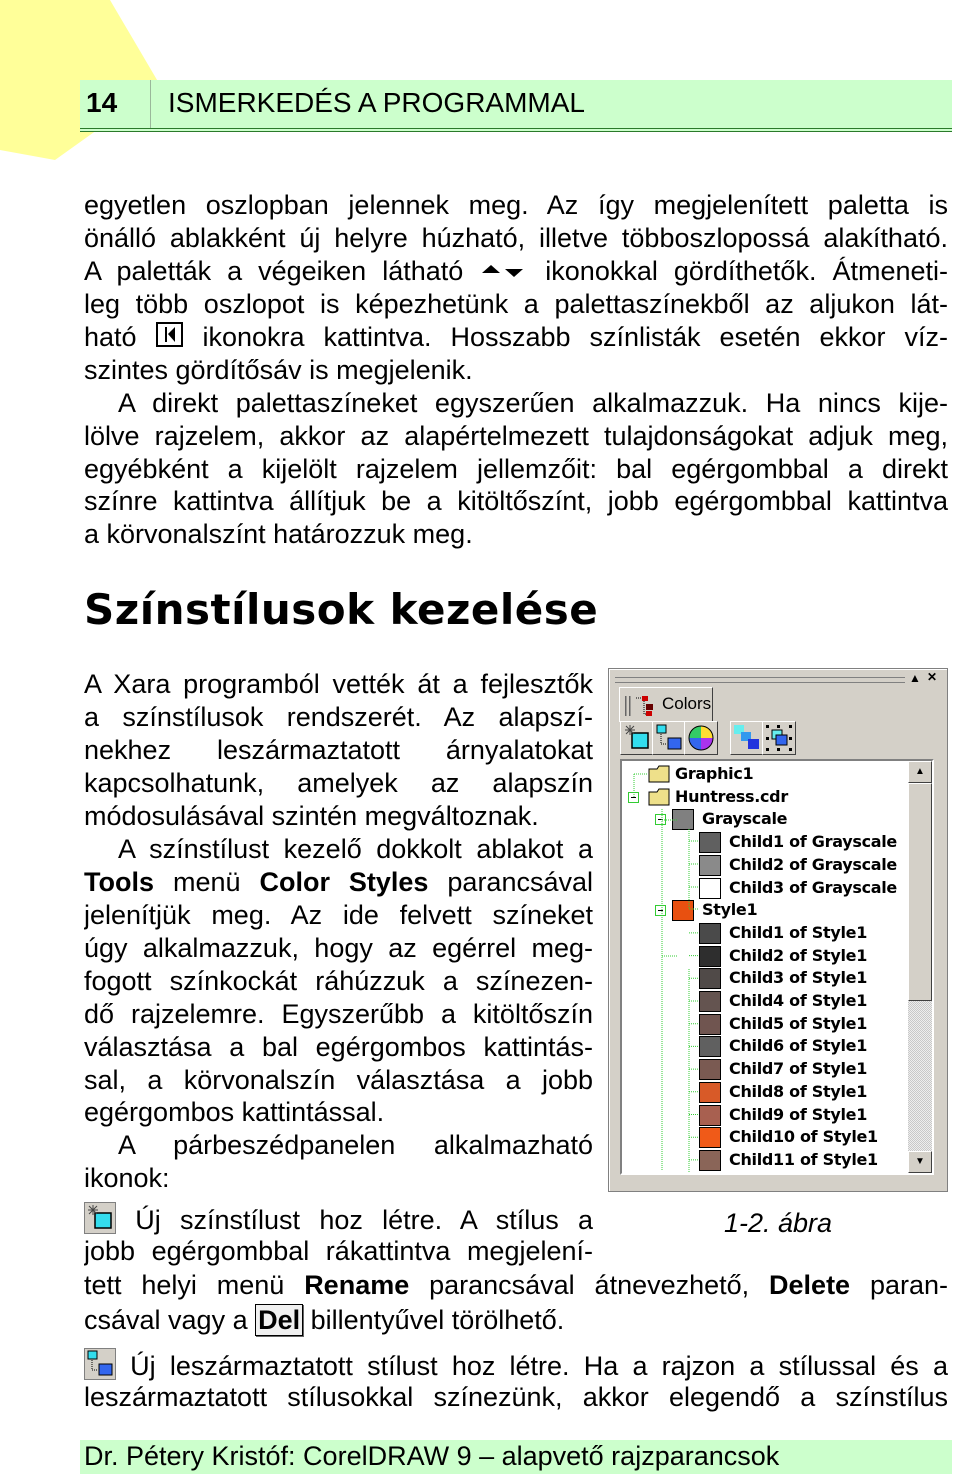 This screenshot has height=1480, width=960. I want to click on text-run: szintes gördítősáv is megjelenik., so click(278, 370).